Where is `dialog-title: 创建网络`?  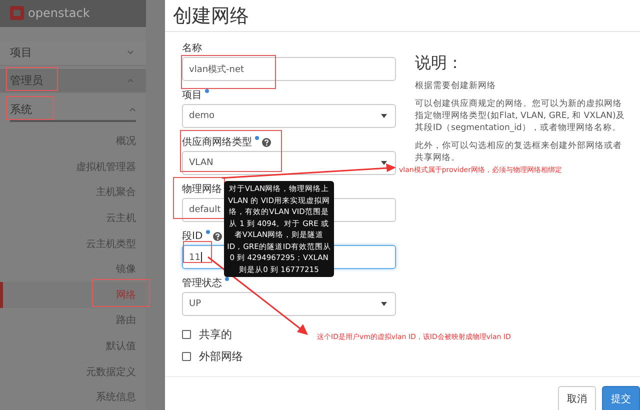
dialog-title: 创建网络 is located at coordinates (211, 16).